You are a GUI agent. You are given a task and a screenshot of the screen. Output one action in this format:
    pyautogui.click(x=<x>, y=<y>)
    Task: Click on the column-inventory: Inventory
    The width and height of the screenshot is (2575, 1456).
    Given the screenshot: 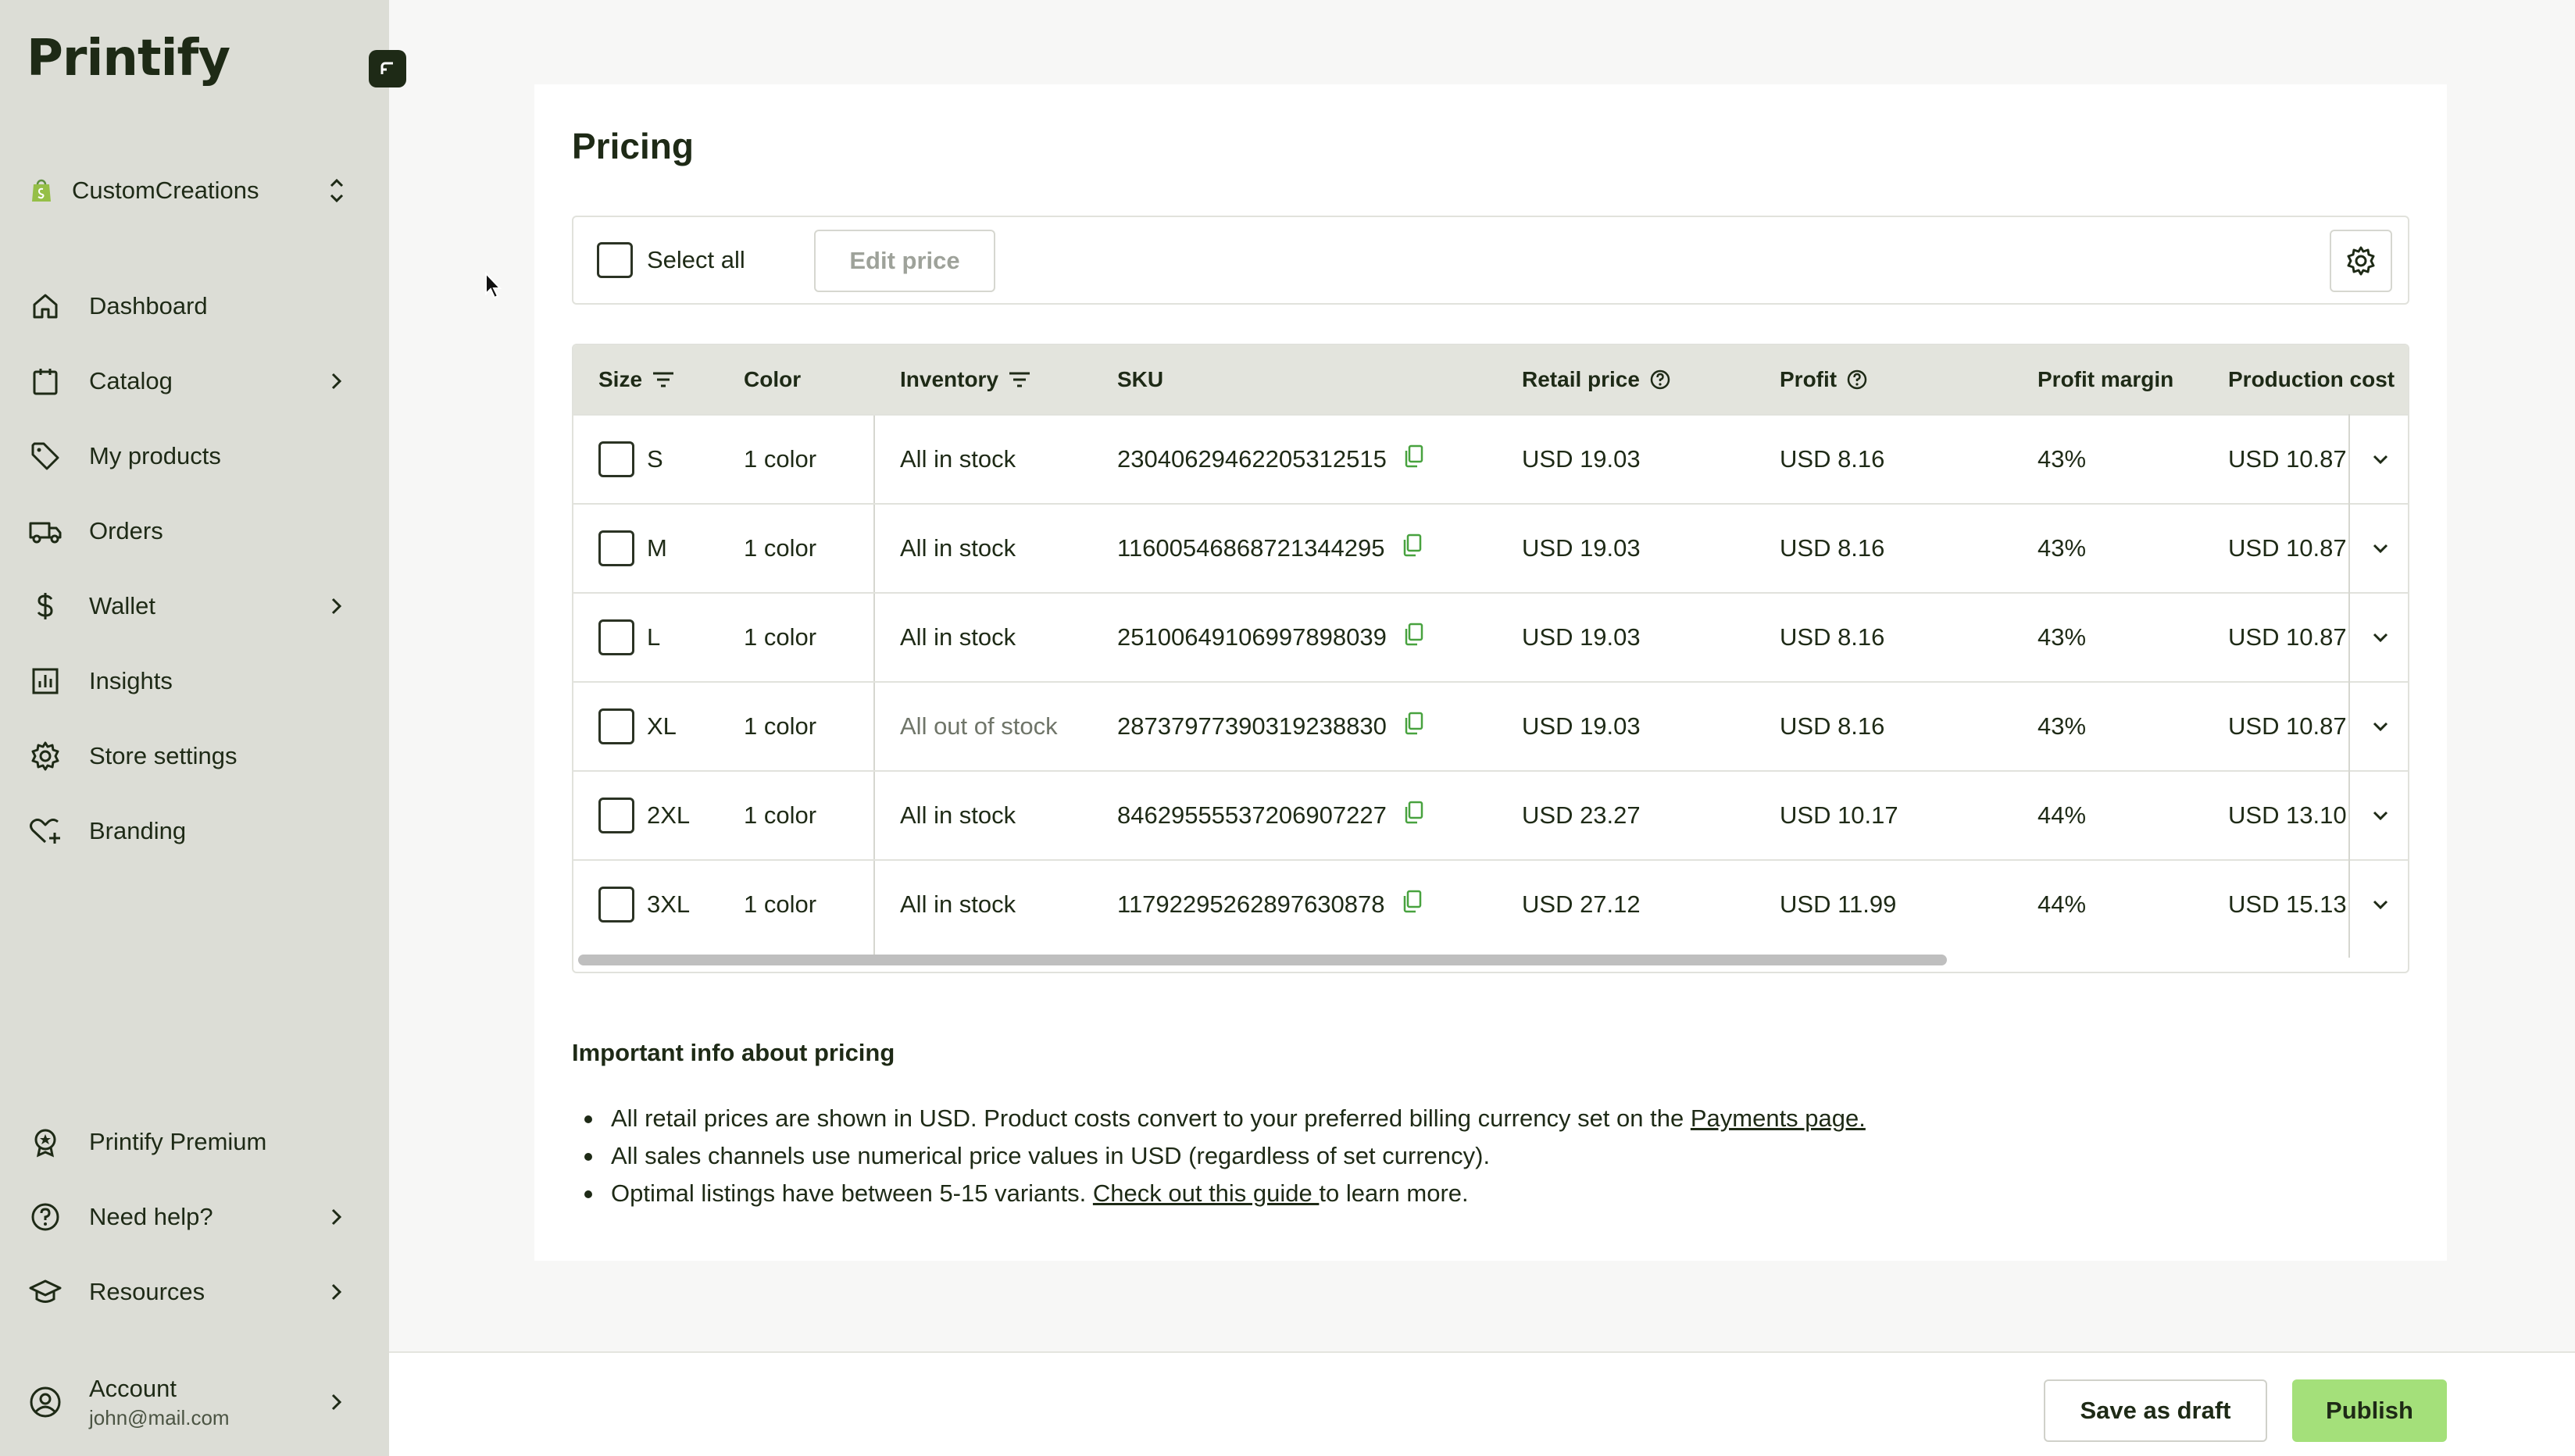 What is the action you would take?
    pyautogui.click(x=965, y=379)
    